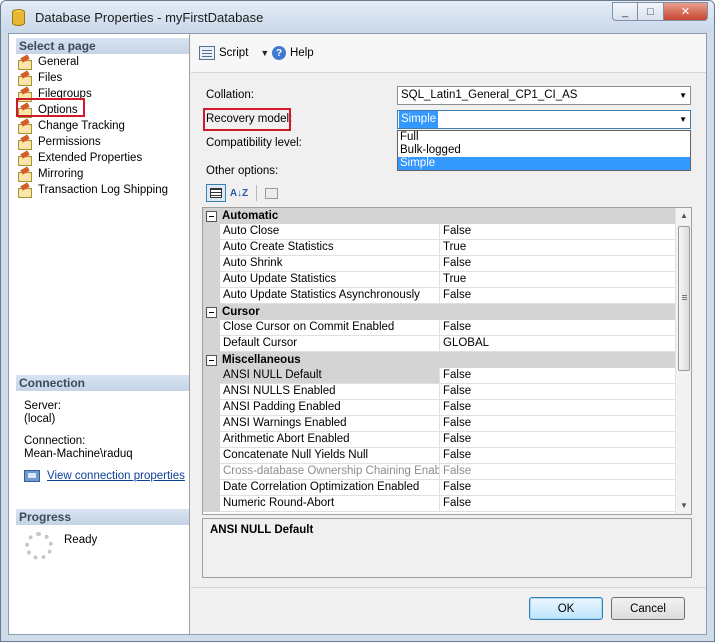 Image resolution: width=715 pixels, height=642 pixels. I want to click on vertical-scrollbar: ▲ ▼, so click(683, 361).